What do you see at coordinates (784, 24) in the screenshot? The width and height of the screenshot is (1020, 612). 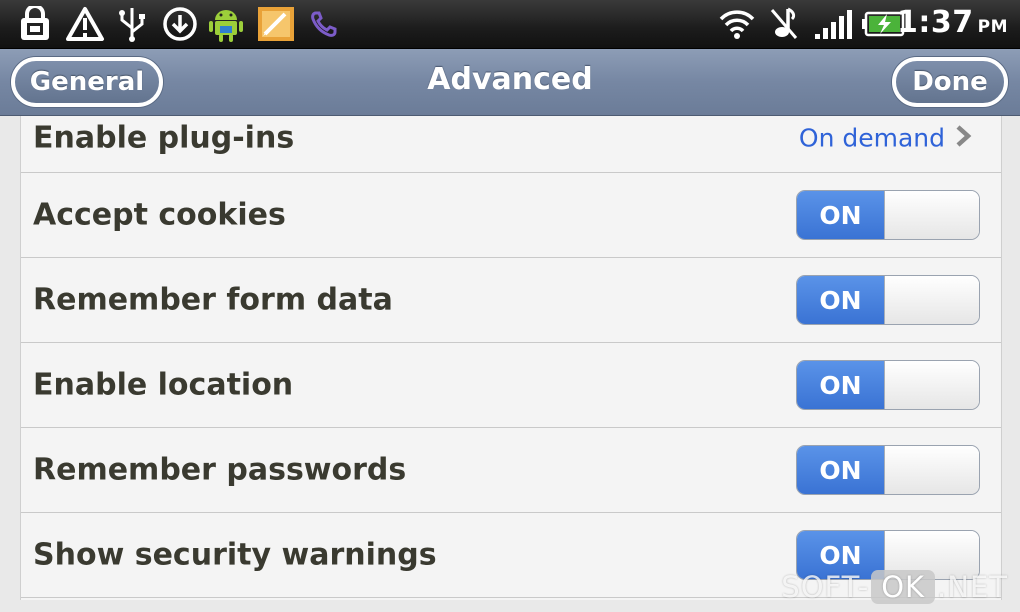 I see `vibrate-icon` at bounding box center [784, 24].